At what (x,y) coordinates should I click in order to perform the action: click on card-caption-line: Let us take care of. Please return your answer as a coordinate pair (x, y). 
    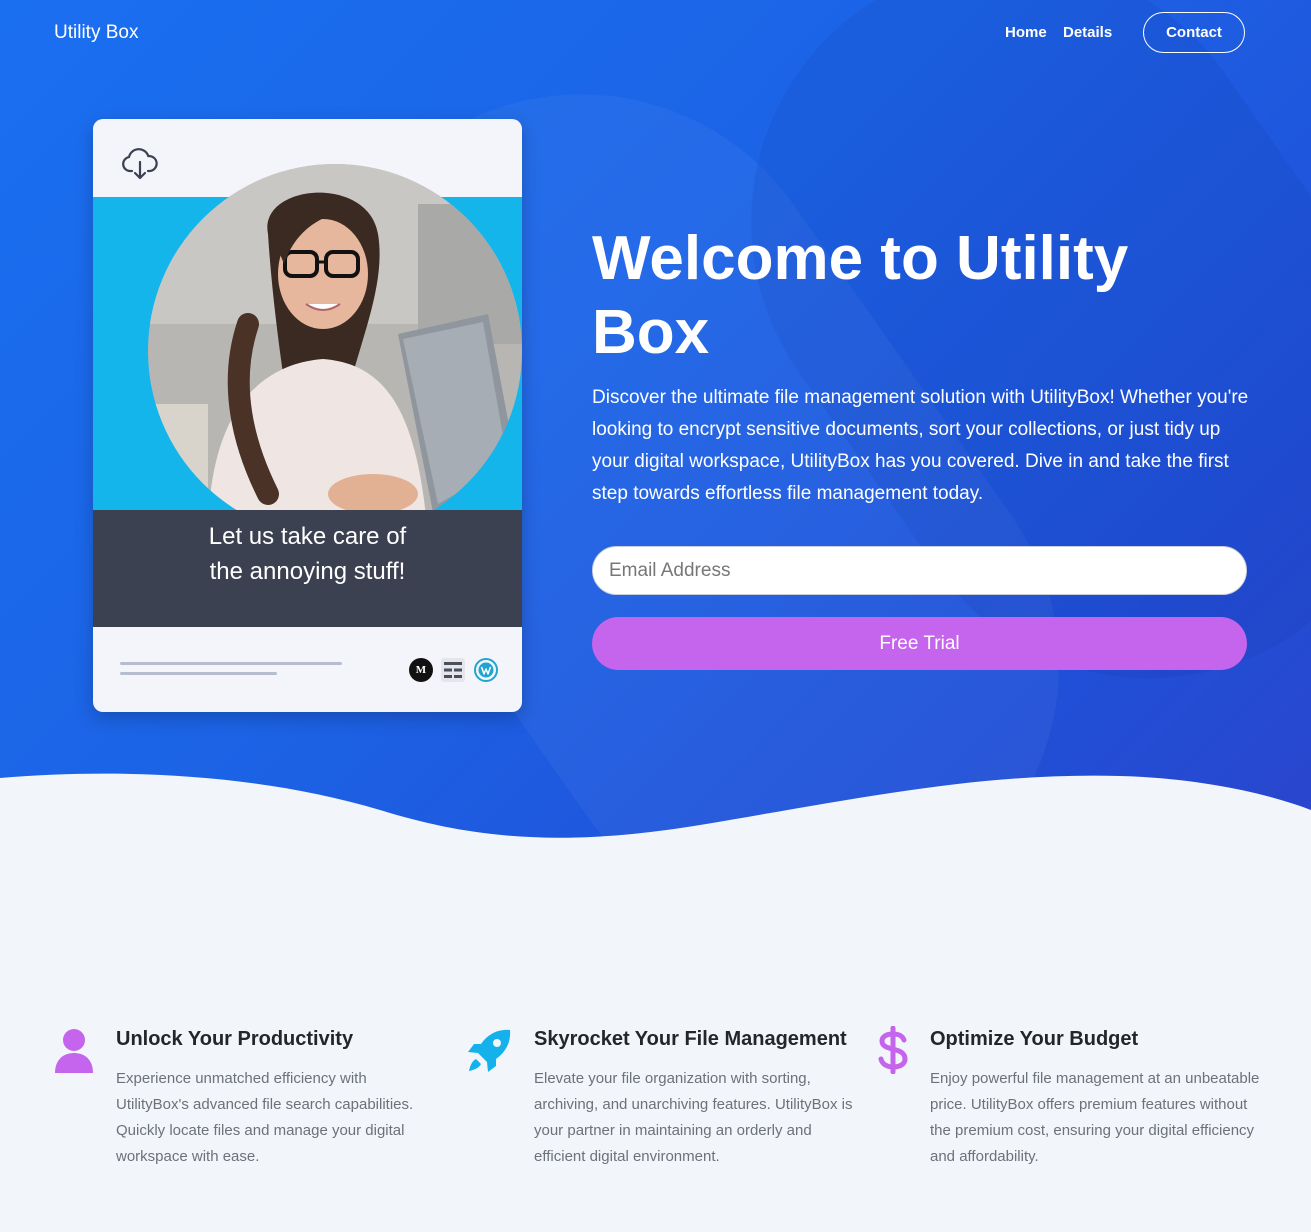
    Looking at the image, I should click on (307, 536).